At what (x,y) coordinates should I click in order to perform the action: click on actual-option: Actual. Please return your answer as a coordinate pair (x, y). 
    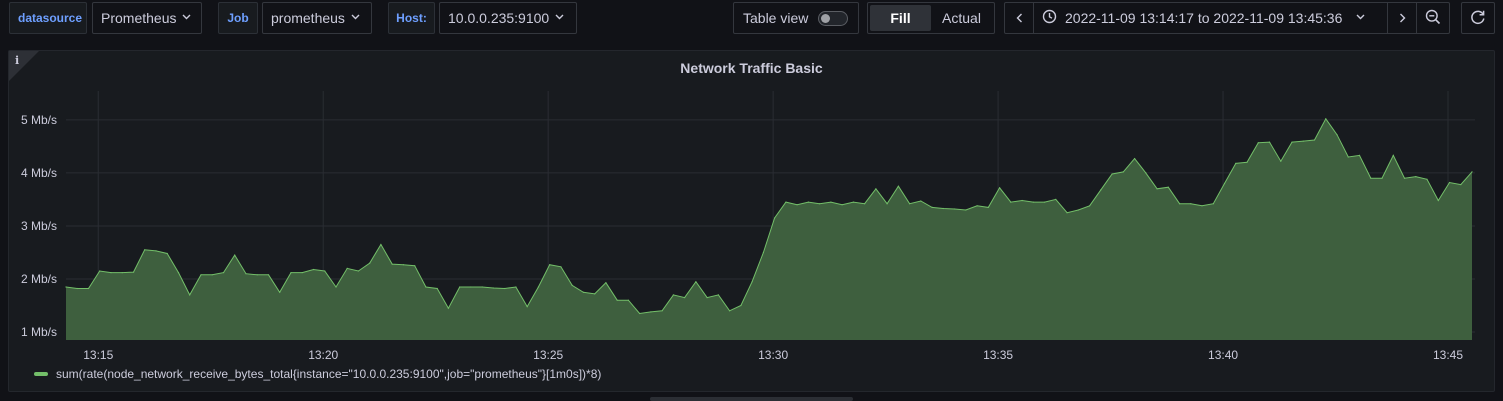
    Looking at the image, I should click on (961, 18).